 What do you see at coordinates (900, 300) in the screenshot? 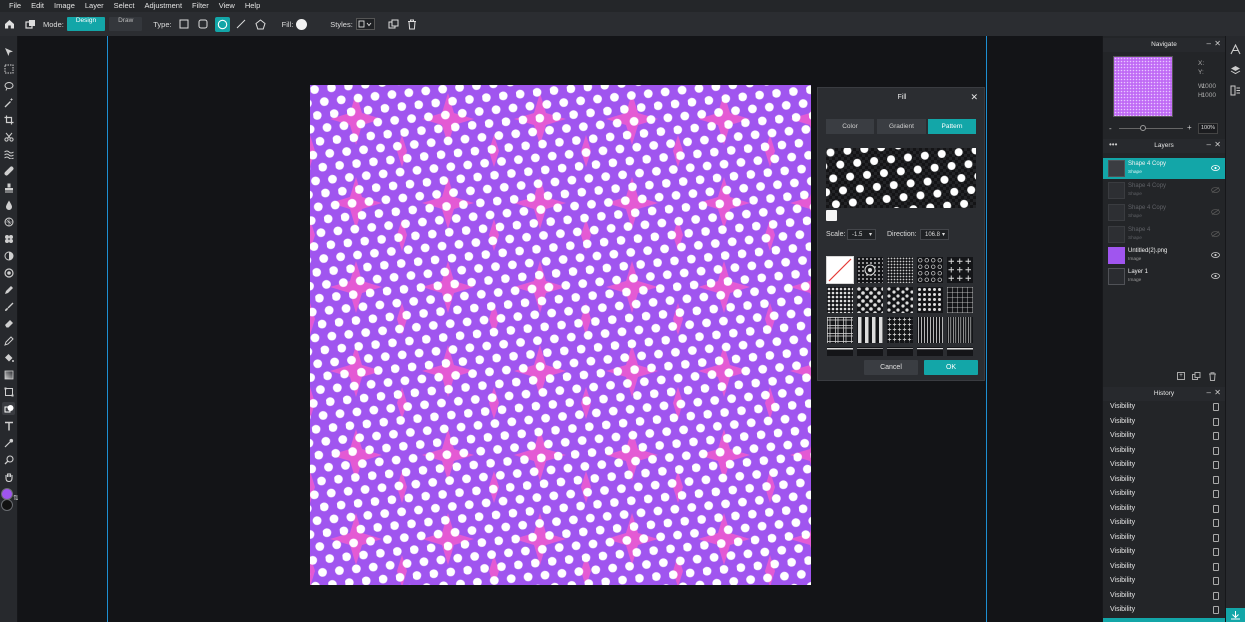
I see `pattern-scatter-dots` at bounding box center [900, 300].